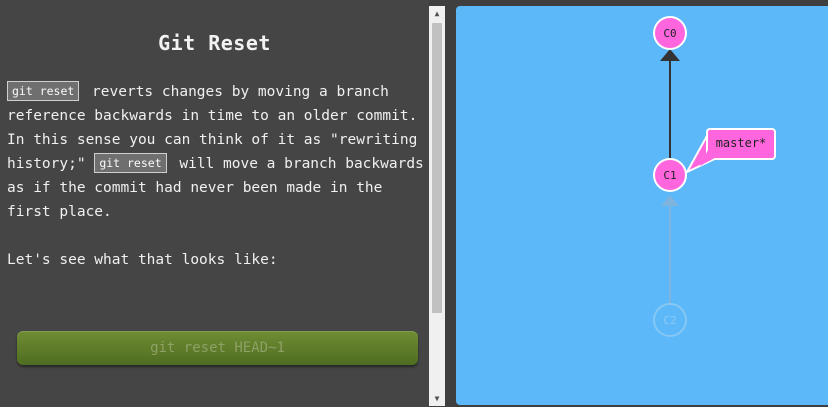 This screenshot has height=407, width=828. I want to click on commit-label-c0: C0, so click(669, 33).